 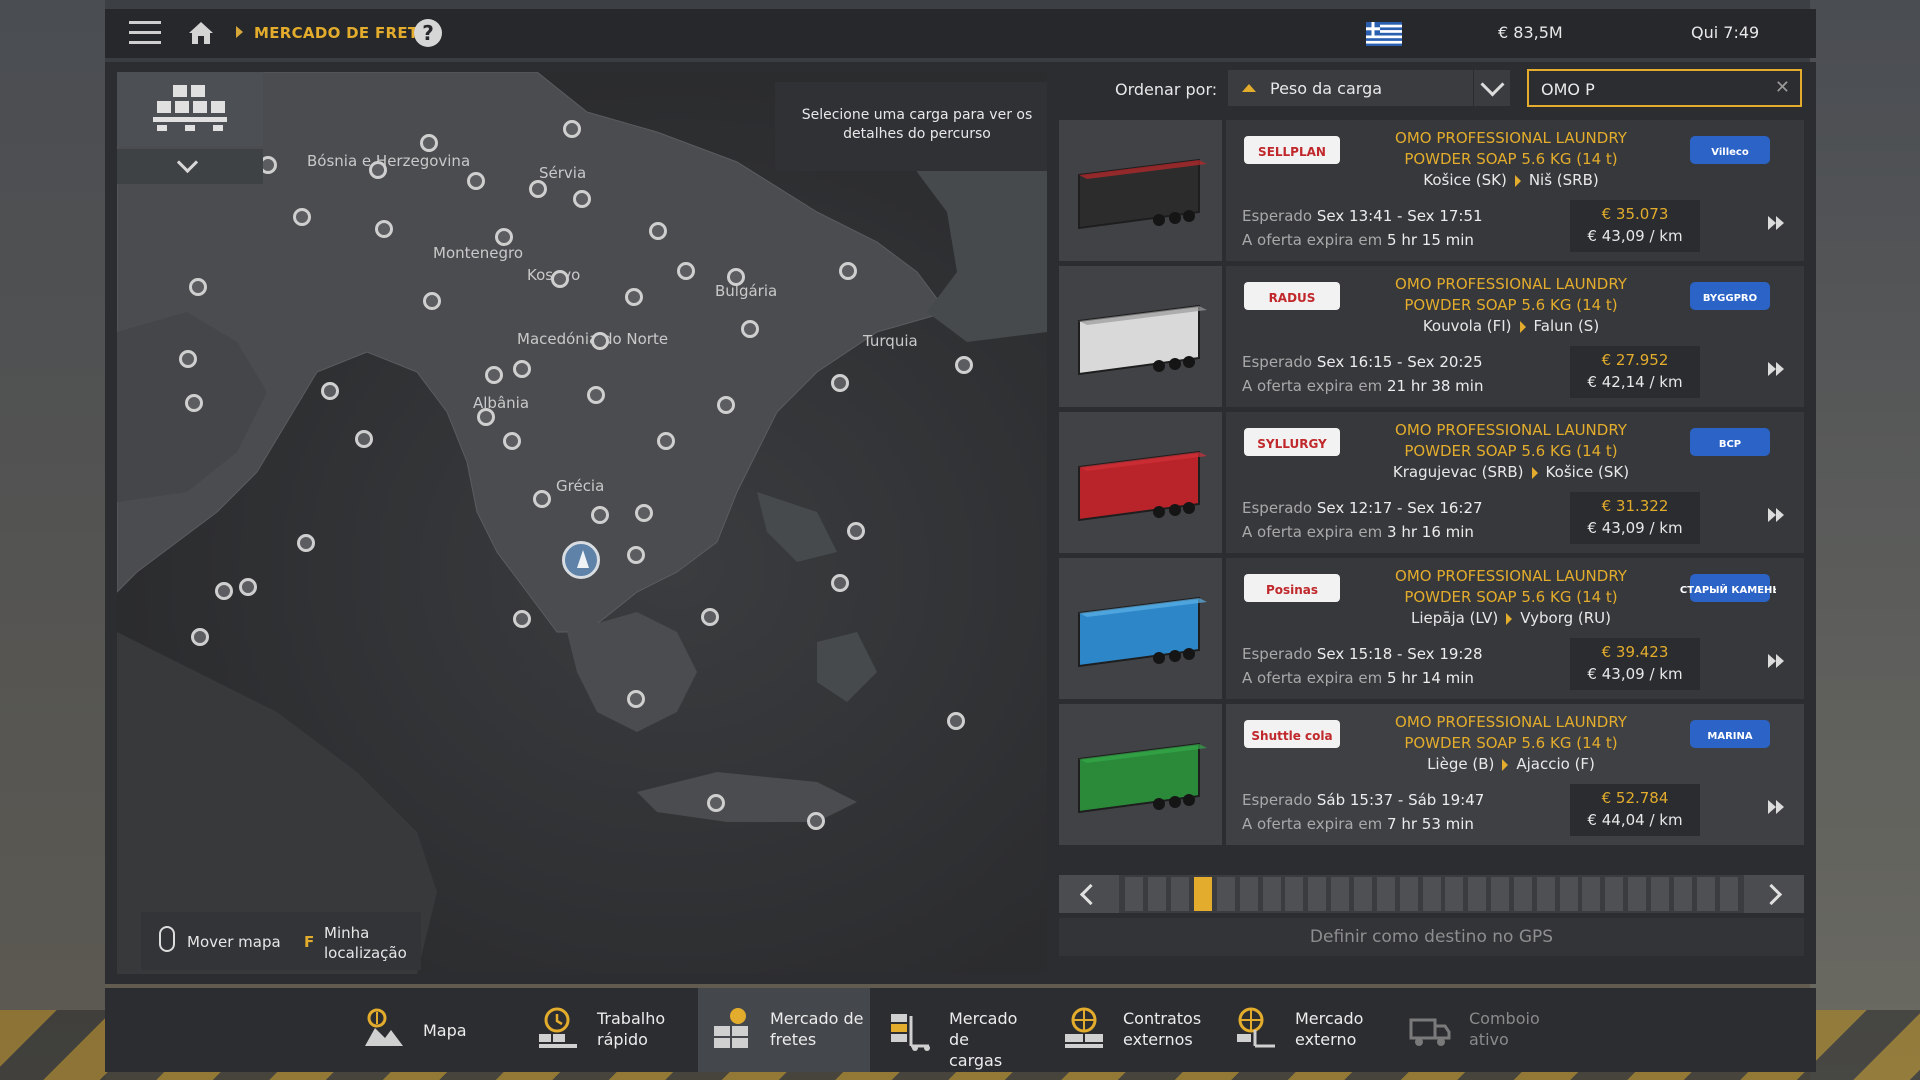 What do you see at coordinates (1482, 1030) in the screenshot?
I see `nav-active-convoy: Comboio ativo` at bounding box center [1482, 1030].